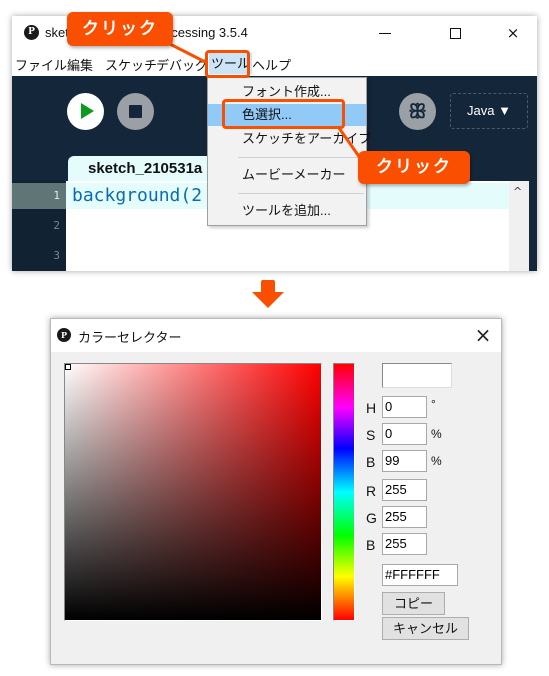 The height and width of the screenshot is (676, 549). I want to click on brightness-input: 99, so click(404, 461).